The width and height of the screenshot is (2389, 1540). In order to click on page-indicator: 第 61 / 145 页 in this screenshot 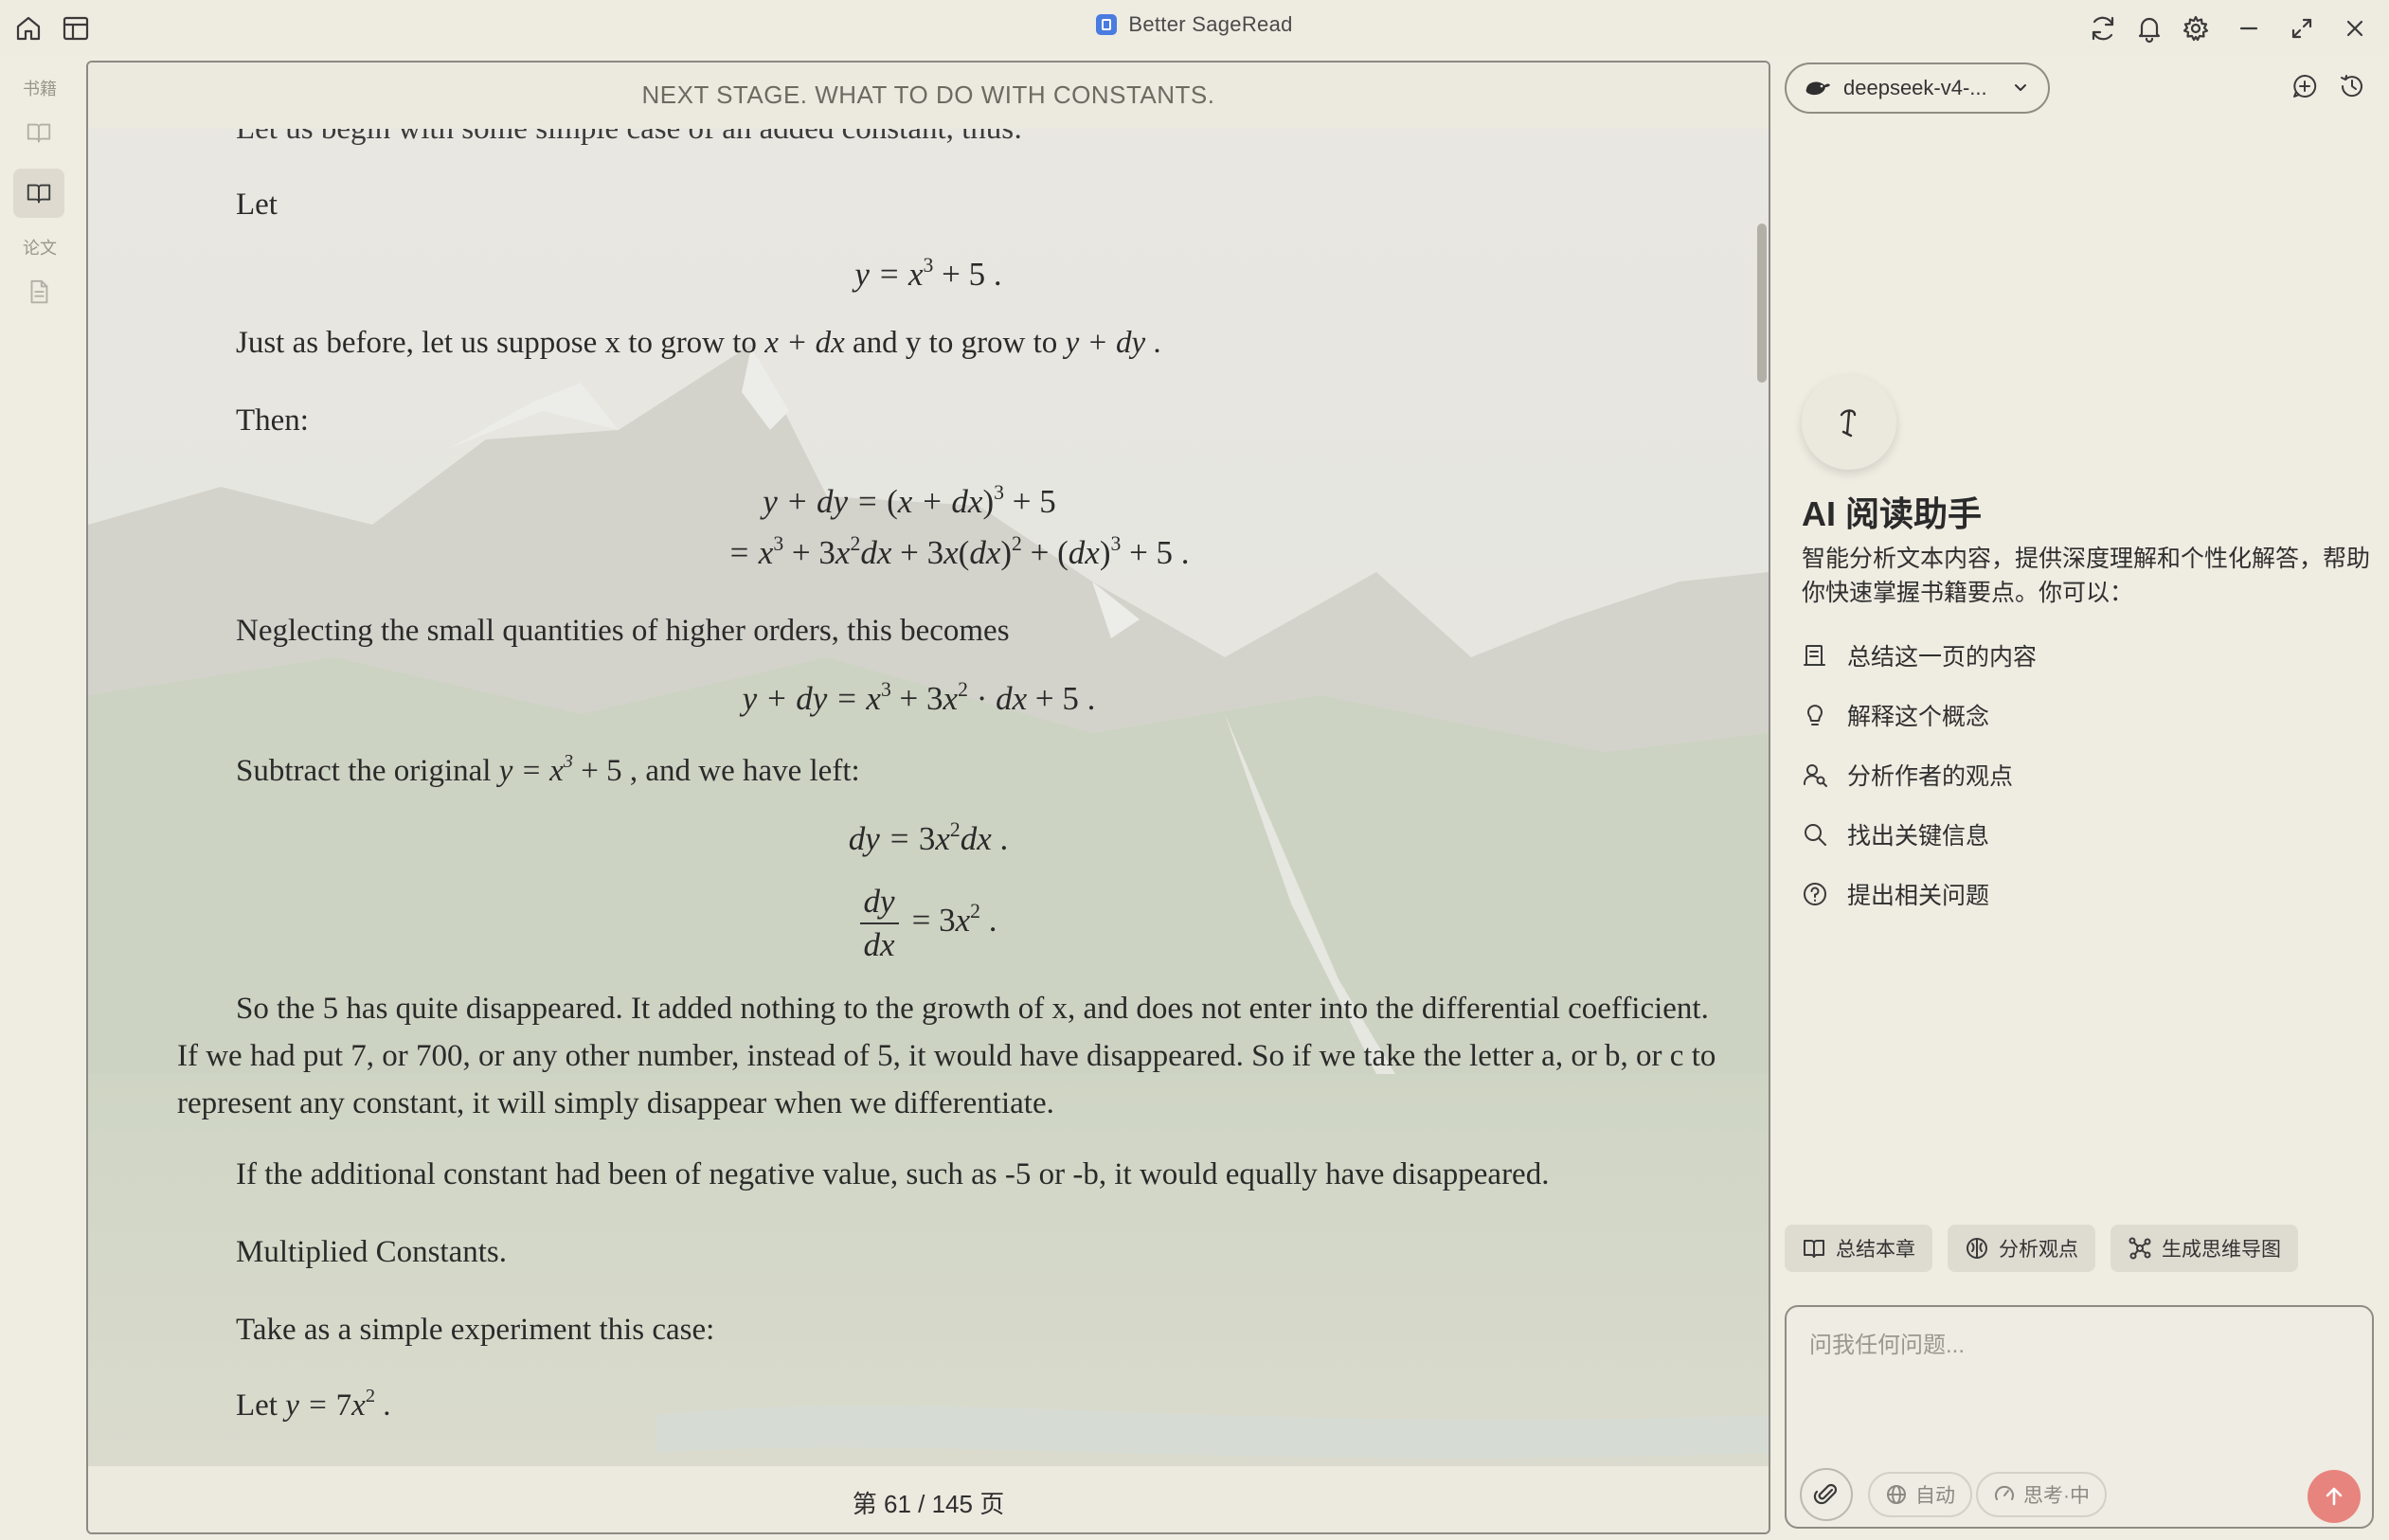, I will do `click(928, 1499)`.